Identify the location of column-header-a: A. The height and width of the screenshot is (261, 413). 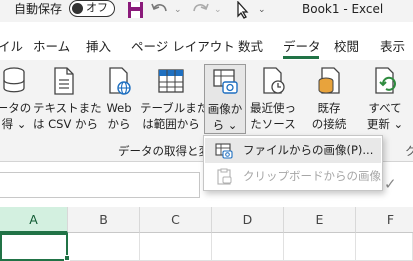
(34, 220).